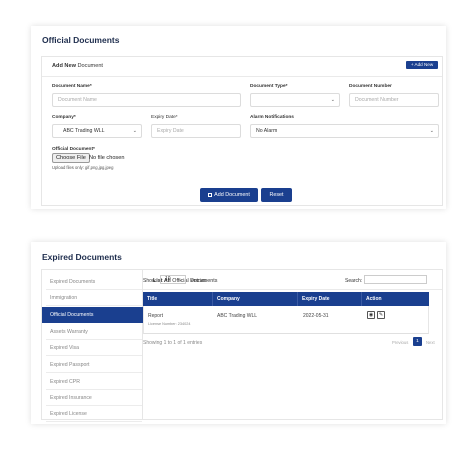  I want to click on sidebar-item-expired-visa: Expired Visa, so click(94, 348).